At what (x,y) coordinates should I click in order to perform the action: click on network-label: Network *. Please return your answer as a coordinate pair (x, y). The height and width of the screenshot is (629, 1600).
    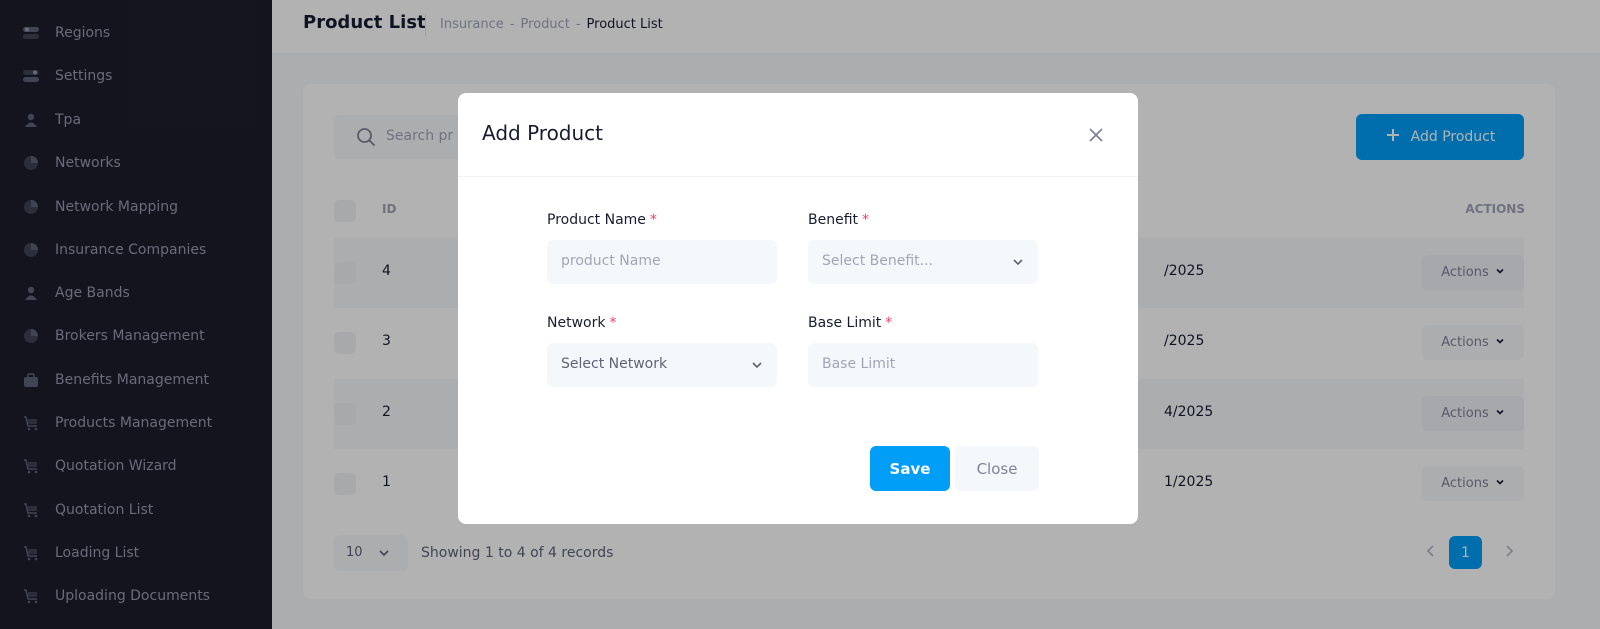
    Looking at the image, I should click on (582, 323).